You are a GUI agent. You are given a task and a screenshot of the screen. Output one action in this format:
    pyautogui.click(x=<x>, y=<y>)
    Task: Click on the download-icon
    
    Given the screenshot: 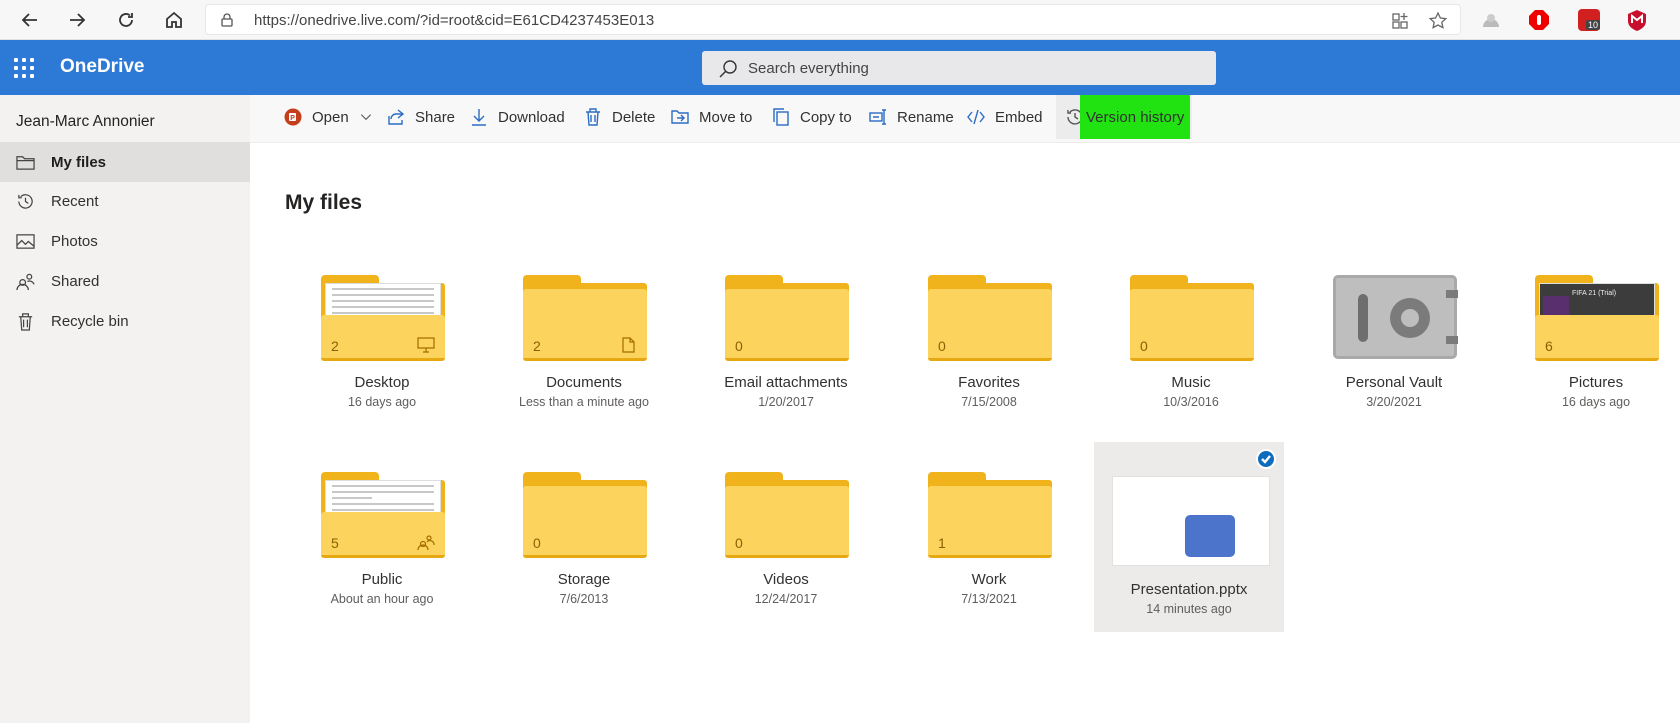 What is the action you would take?
    pyautogui.click(x=479, y=117)
    